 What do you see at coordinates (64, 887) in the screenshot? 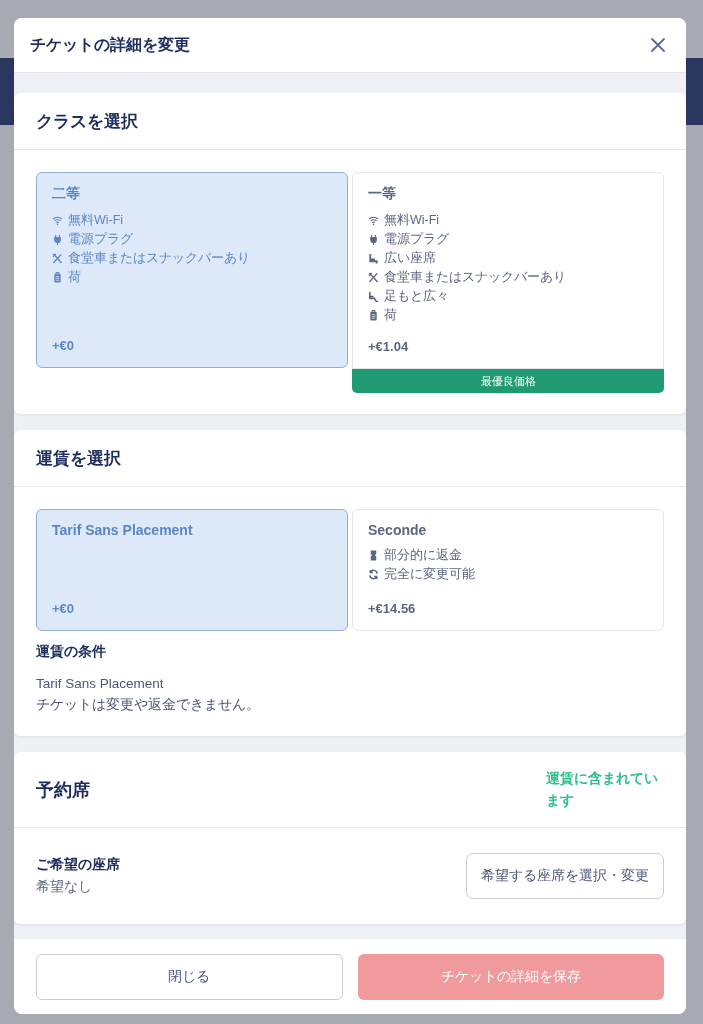
I see `seat-value: 希望なし` at bounding box center [64, 887].